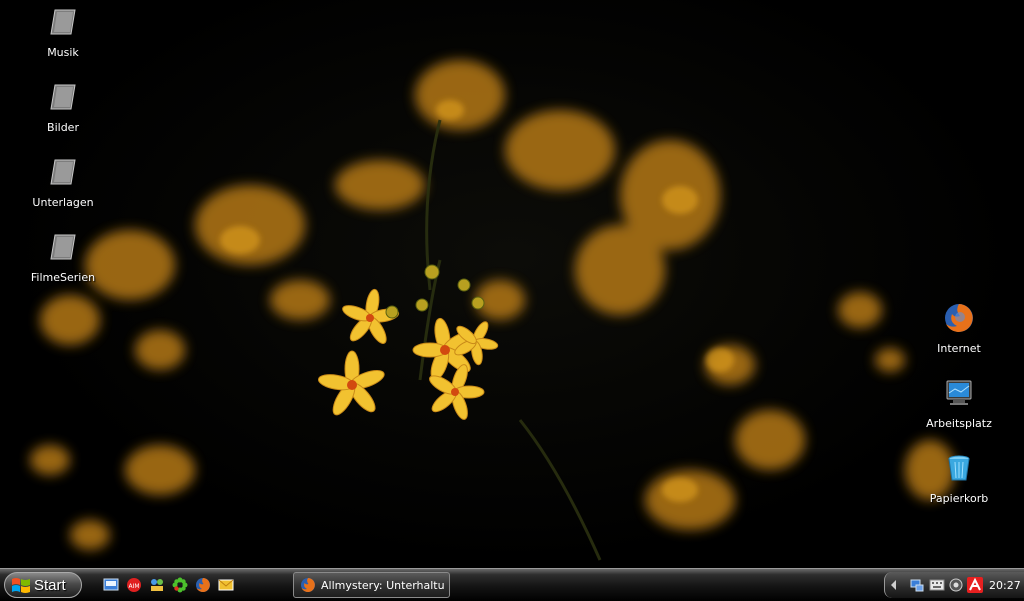 Image resolution: width=1024 pixels, height=601 pixels. Describe the element at coordinates (917, 585) in the screenshot. I see `network-connection-icon` at that location.